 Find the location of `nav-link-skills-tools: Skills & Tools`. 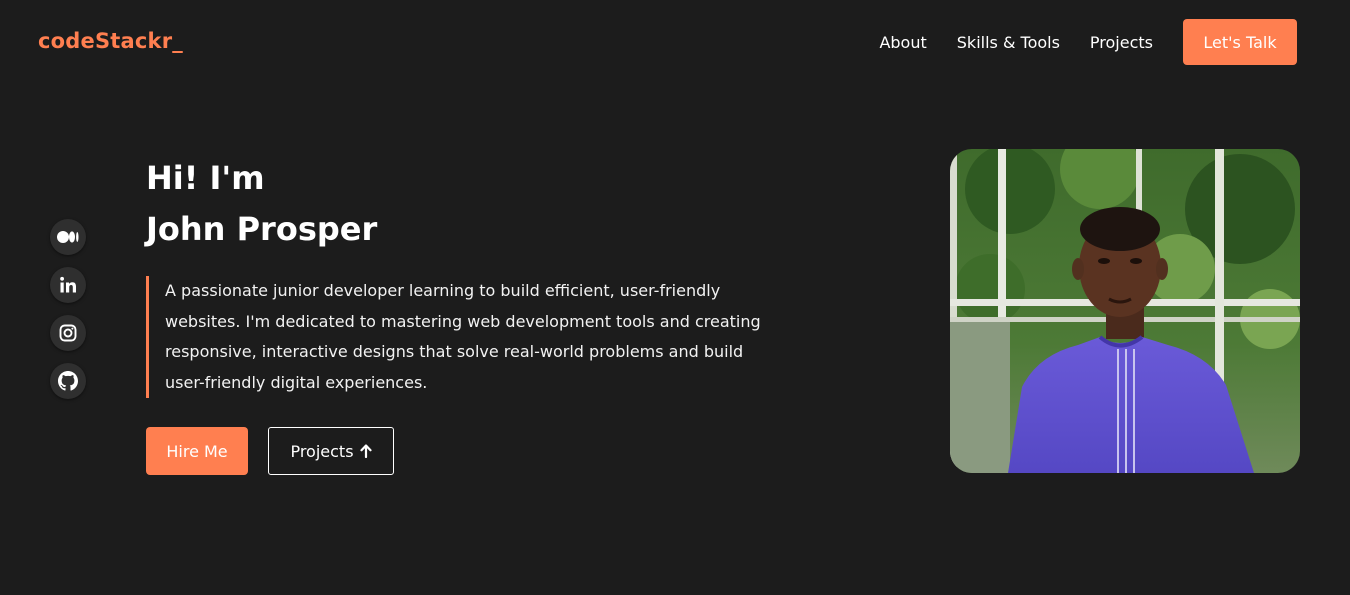

nav-link-skills-tools: Skills & Tools is located at coordinates (1008, 42).